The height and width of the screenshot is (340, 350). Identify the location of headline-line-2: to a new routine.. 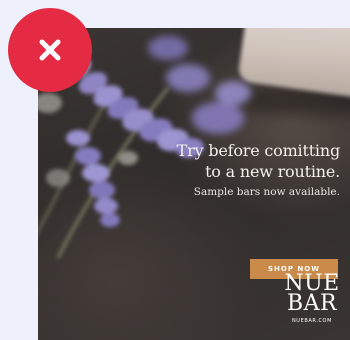
(272, 171).